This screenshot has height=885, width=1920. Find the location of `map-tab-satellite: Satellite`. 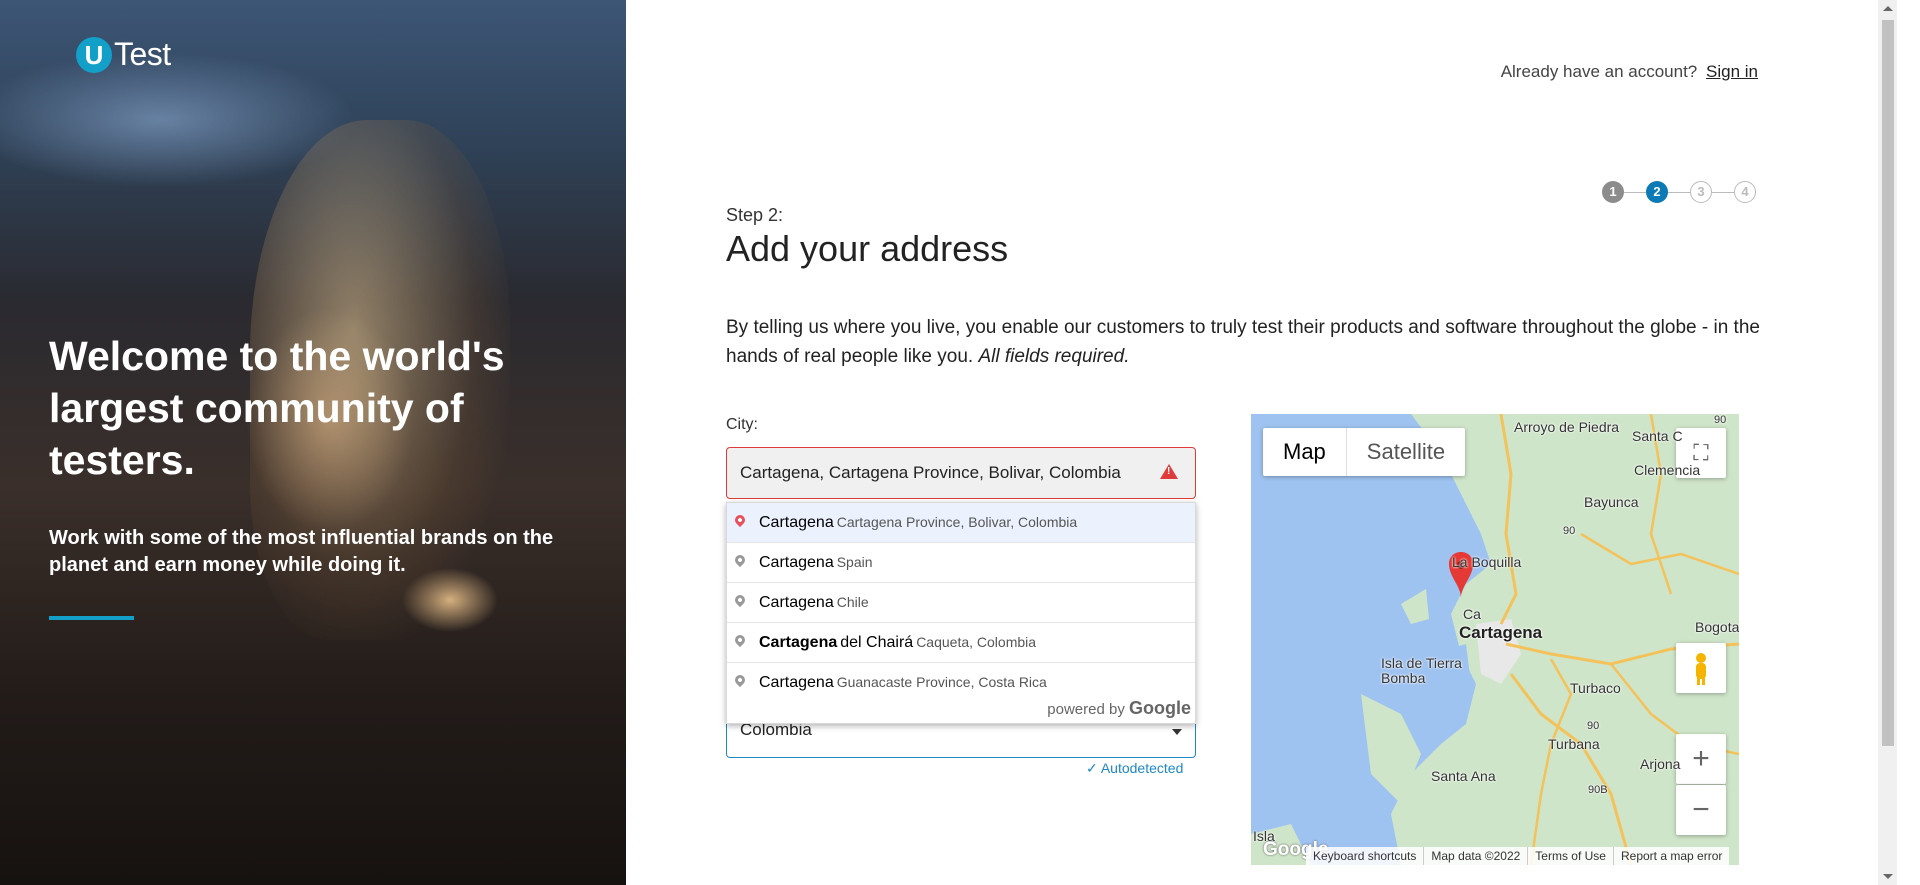

map-tab-satellite: Satellite is located at coordinates (1406, 452).